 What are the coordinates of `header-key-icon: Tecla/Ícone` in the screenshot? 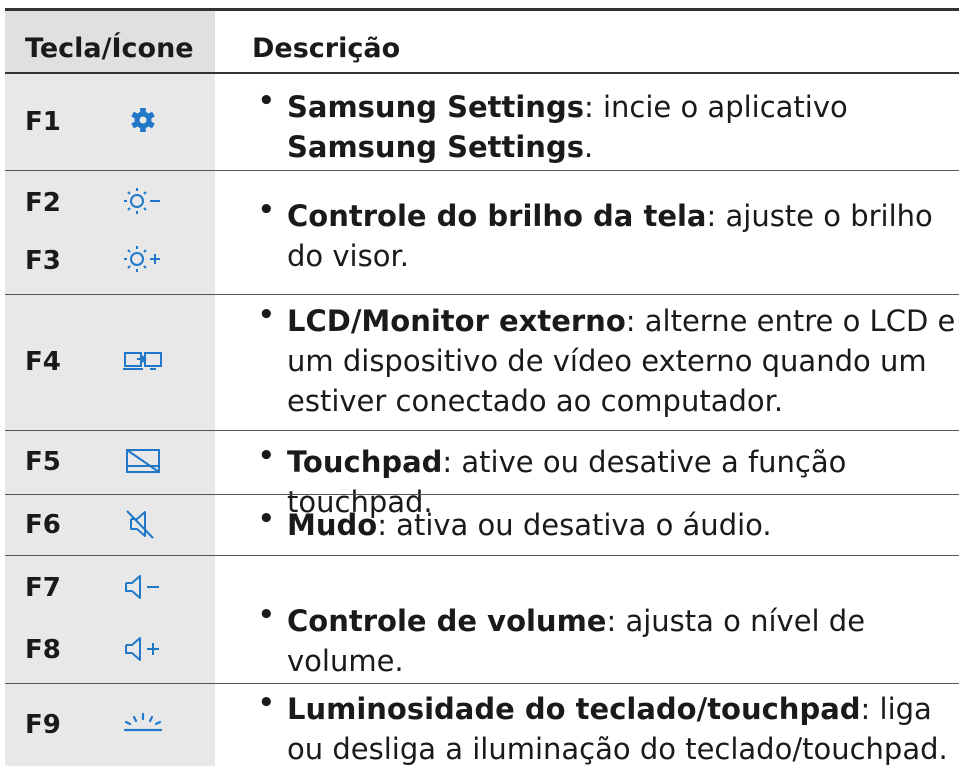 It's located at (109, 48).